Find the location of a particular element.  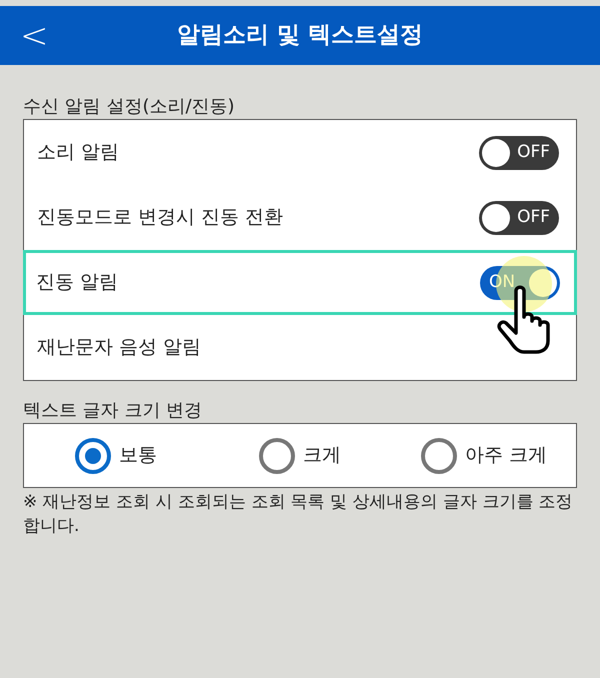

section-label: 수신 알림 설정(소리/진동) is located at coordinates (129, 107).